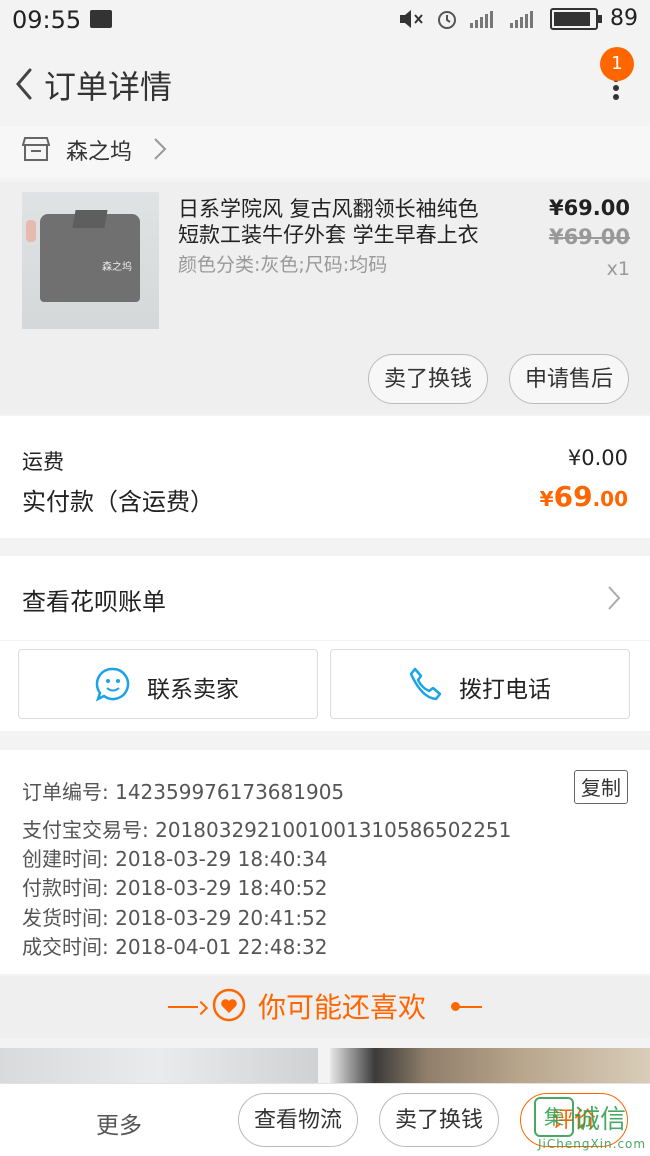 The width and height of the screenshot is (650, 1156). I want to click on signal-icon, so click(484, 19).